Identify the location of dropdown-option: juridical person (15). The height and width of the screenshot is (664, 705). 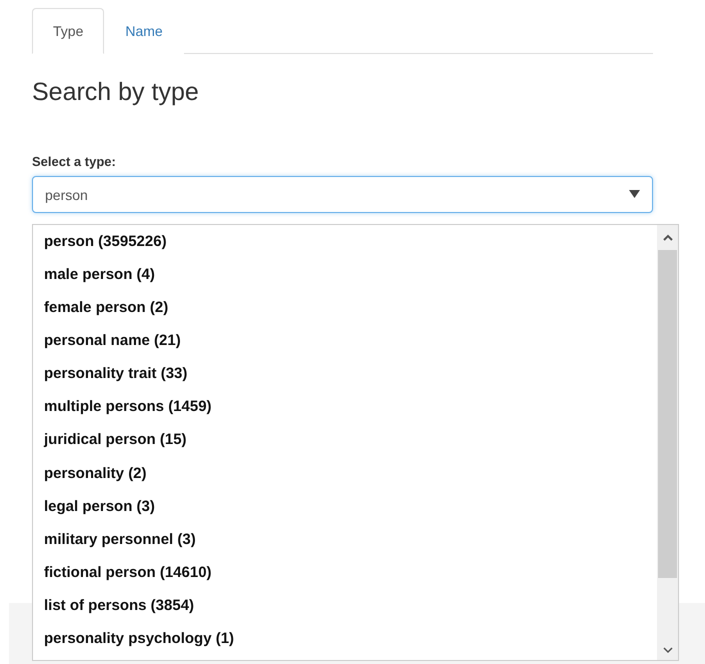
(345, 445).